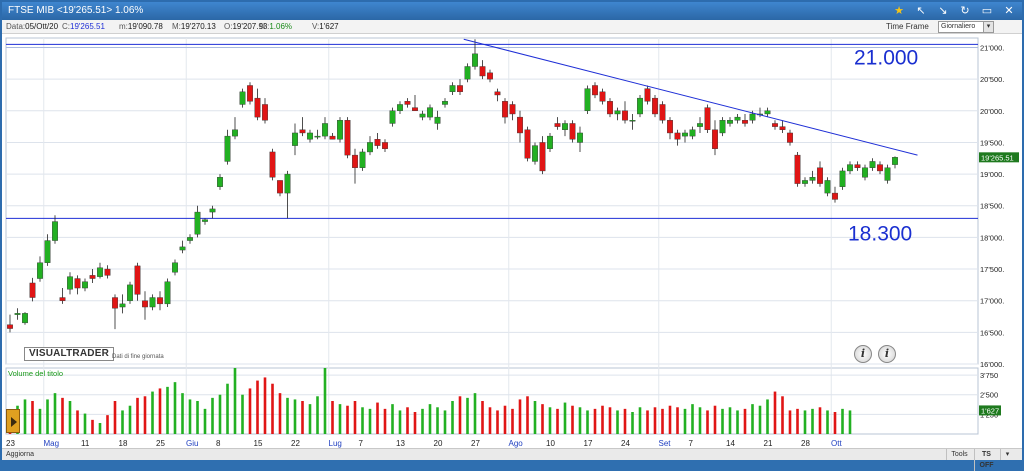 The height and width of the screenshot is (471, 1024). What do you see at coordinates (863, 354) in the screenshot?
I see `info-icon: i` at bounding box center [863, 354].